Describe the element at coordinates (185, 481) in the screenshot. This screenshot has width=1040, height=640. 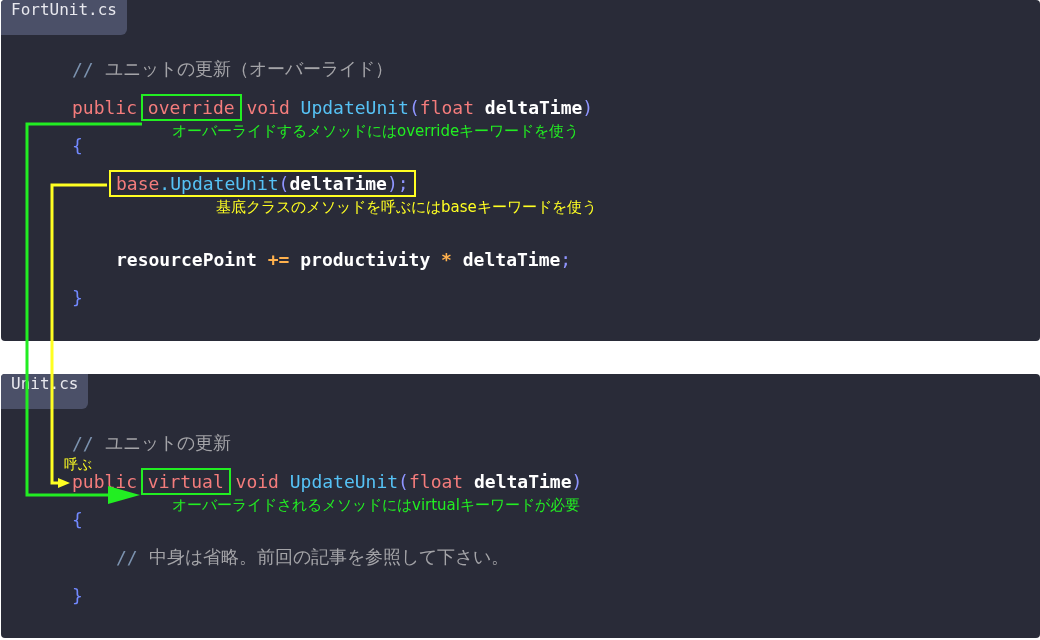
I see `keyword: virtual` at that location.